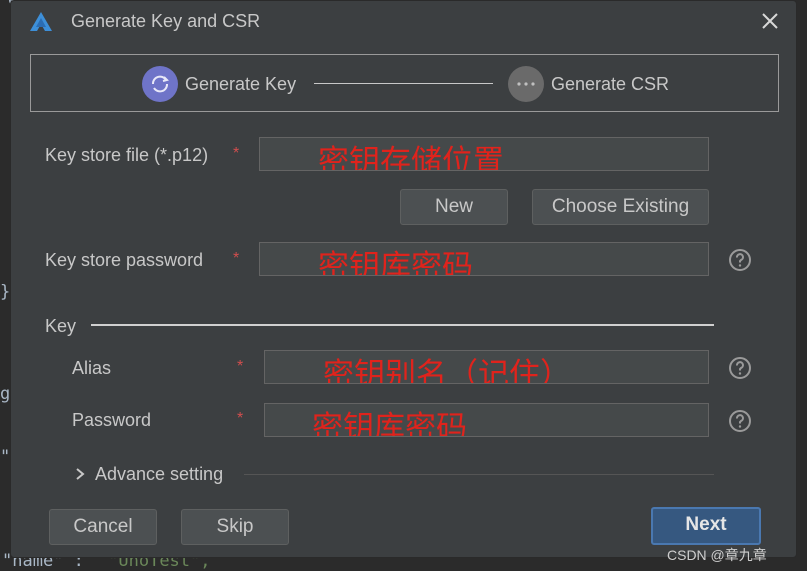 The height and width of the screenshot is (571, 807). I want to click on alias-annotation: 密钥别名（记住）, so click(447, 370).